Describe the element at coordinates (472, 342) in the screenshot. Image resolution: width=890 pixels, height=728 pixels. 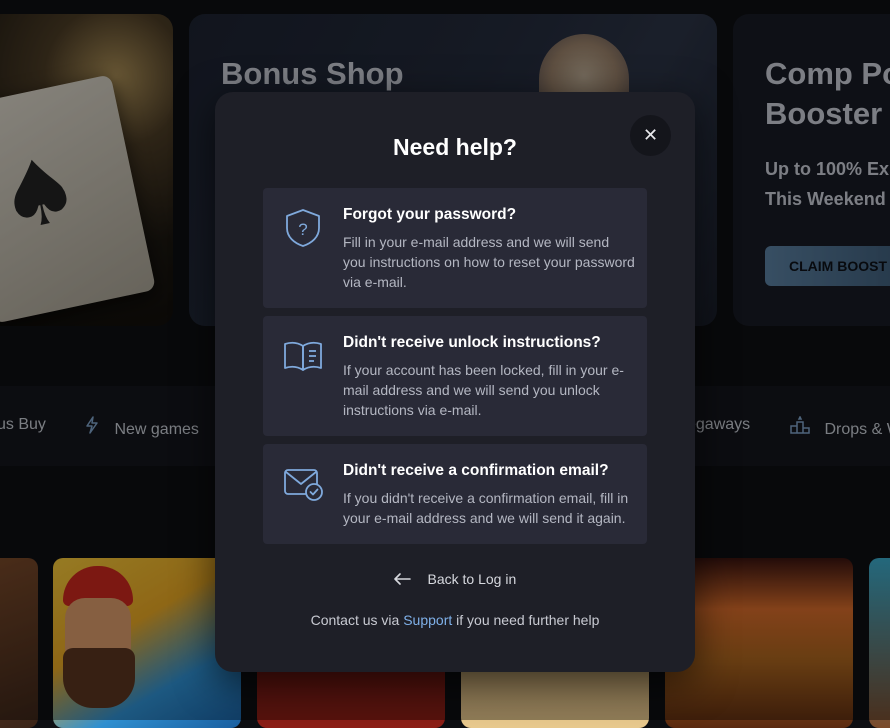
I see `option-heading: Didn't receive unlock instructions?` at that location.